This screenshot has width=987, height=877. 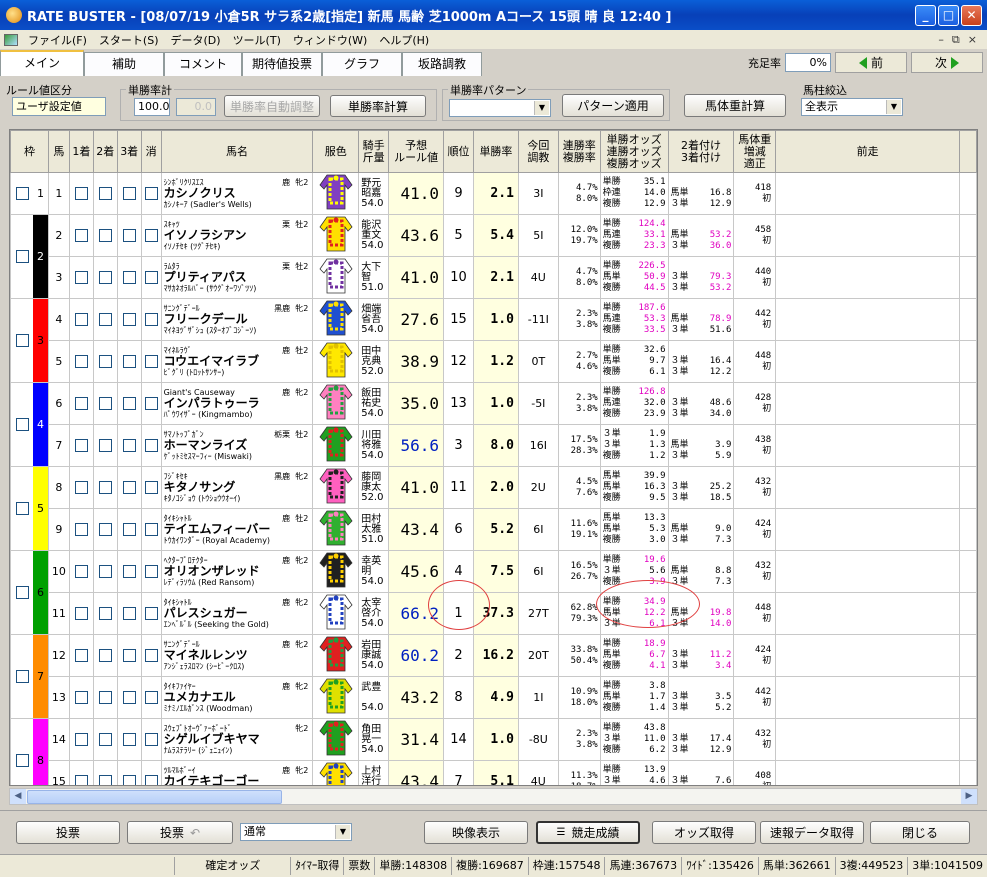 I want to click on get-flash-data-button: 速報データ取得, so click(x=812, y=832).